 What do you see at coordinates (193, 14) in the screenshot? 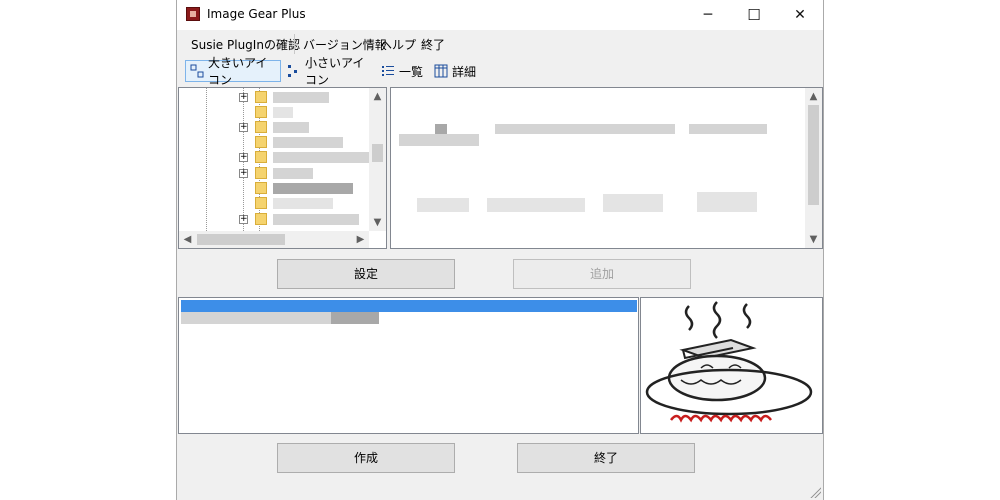
I see `app-icon` at bounding box center [193, 14].